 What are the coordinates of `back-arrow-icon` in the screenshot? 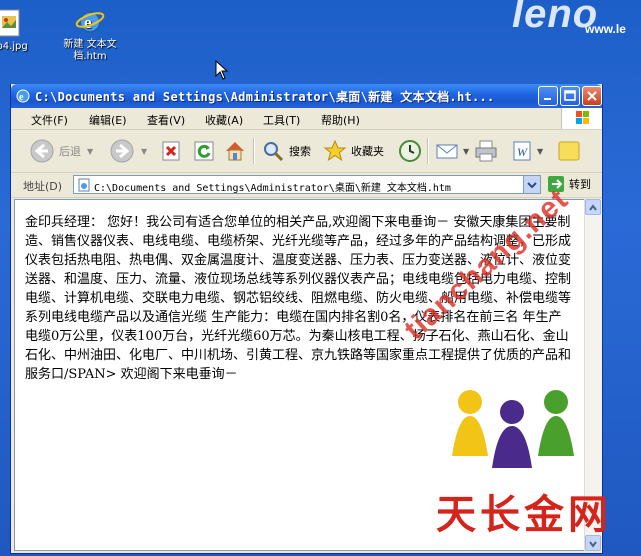 It's located at (42, 151).